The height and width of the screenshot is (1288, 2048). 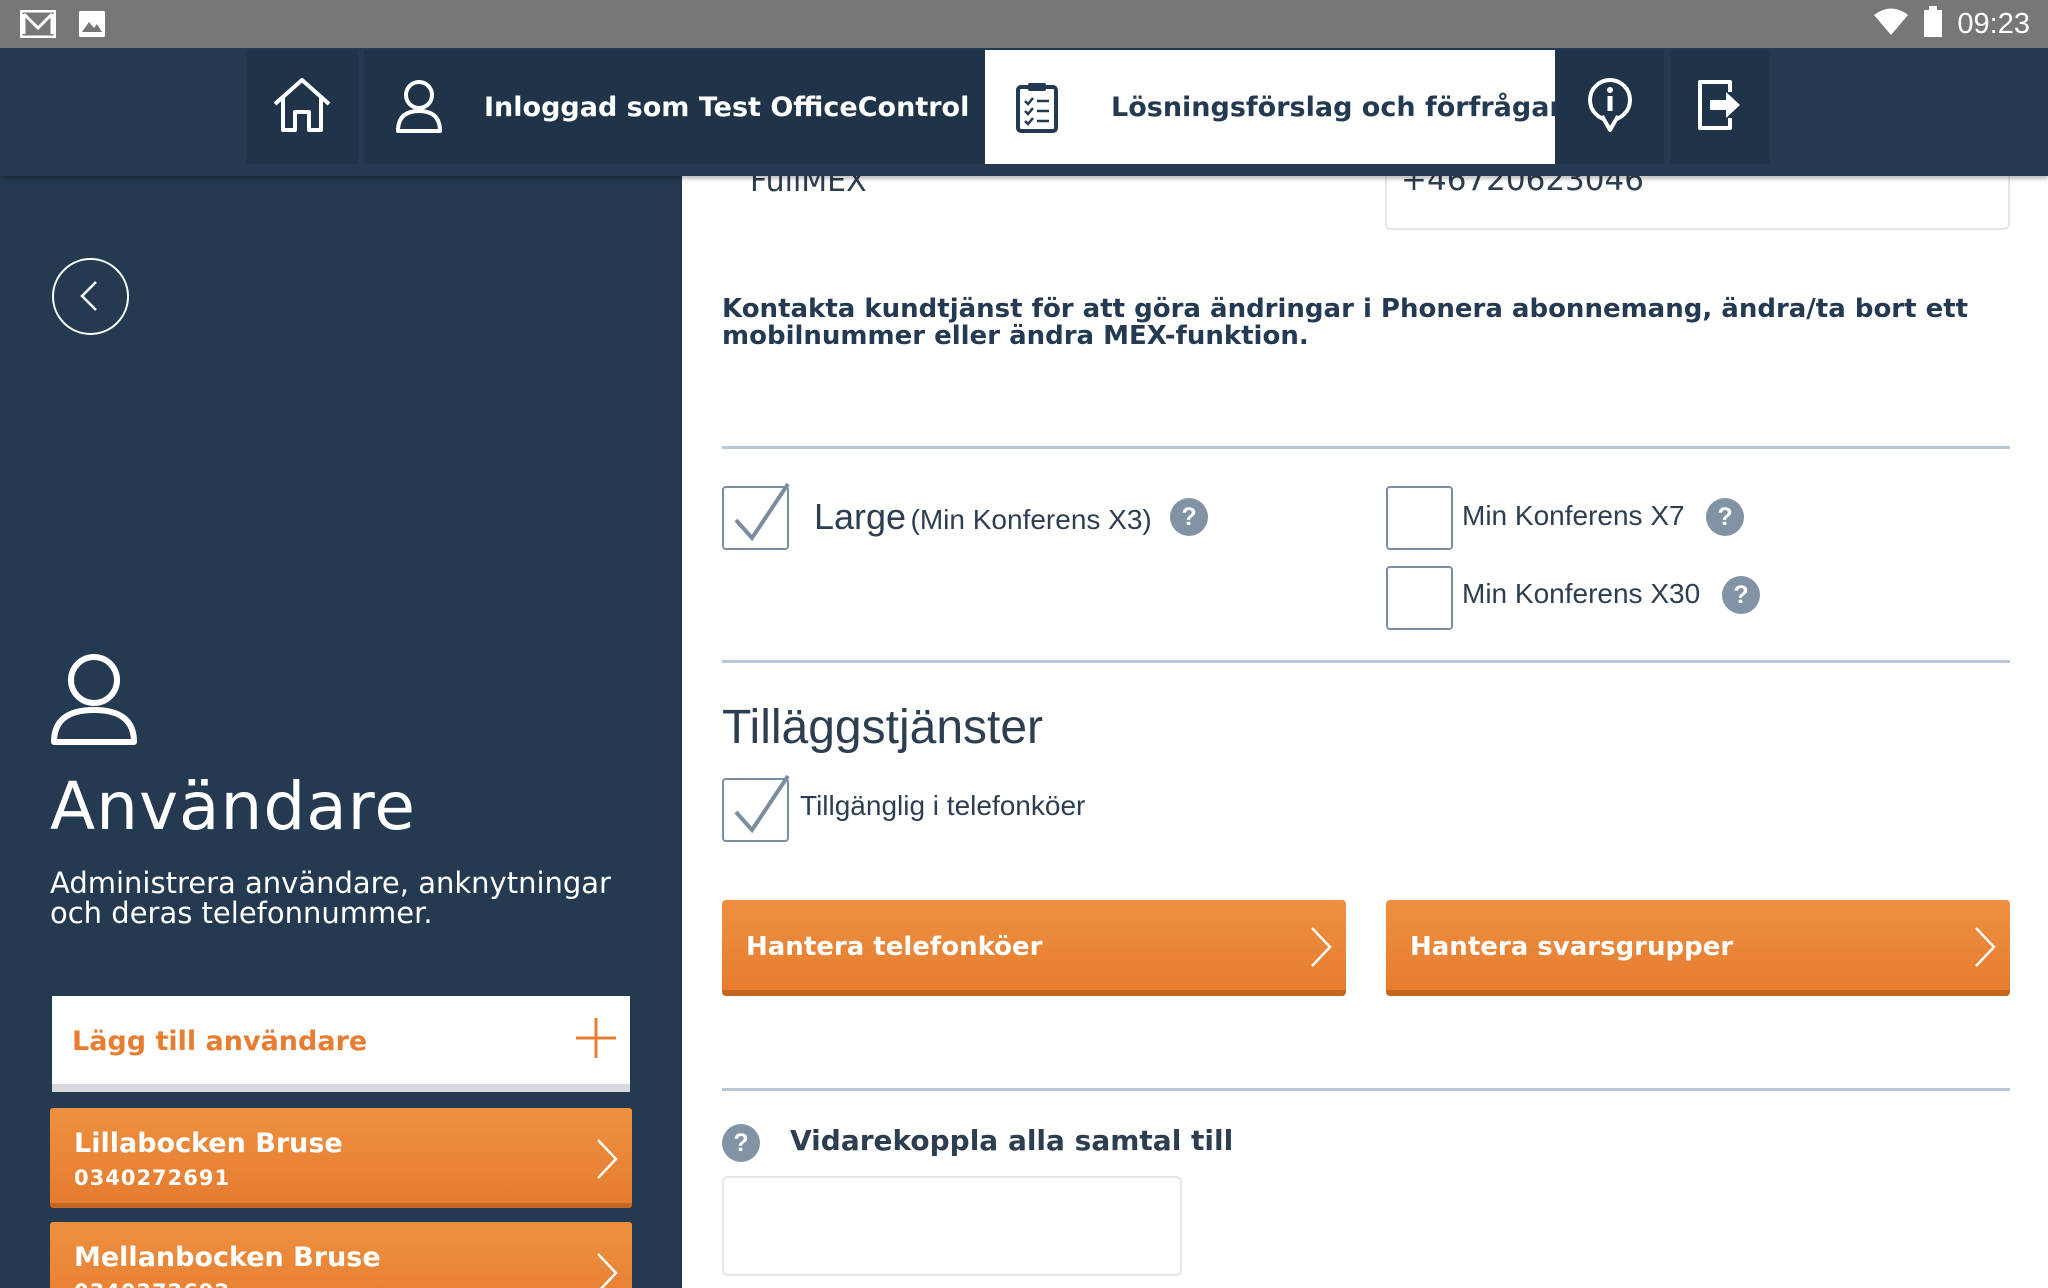 What do you see at coordinates (233, 806) in the screenshot?
I see `page-title: Användare` at bounding box center [233, 806].